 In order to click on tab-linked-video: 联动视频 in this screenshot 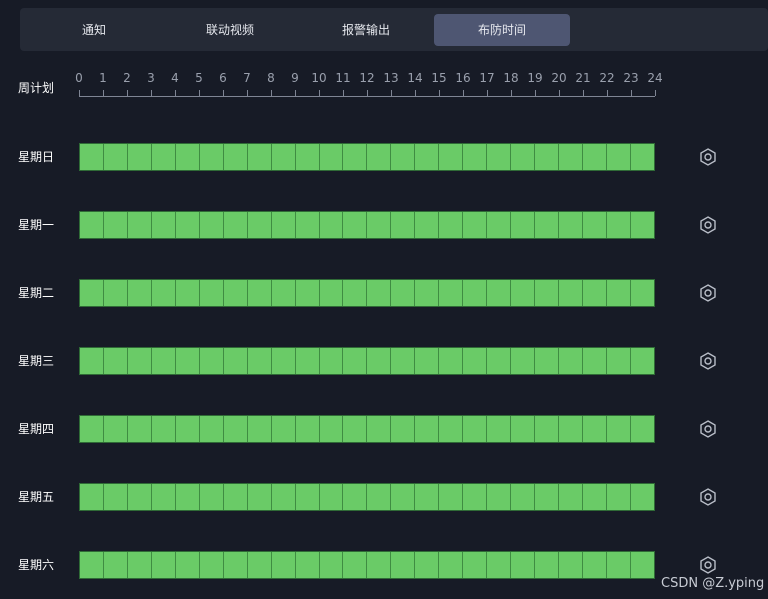, I will do `click(230, 30)`.